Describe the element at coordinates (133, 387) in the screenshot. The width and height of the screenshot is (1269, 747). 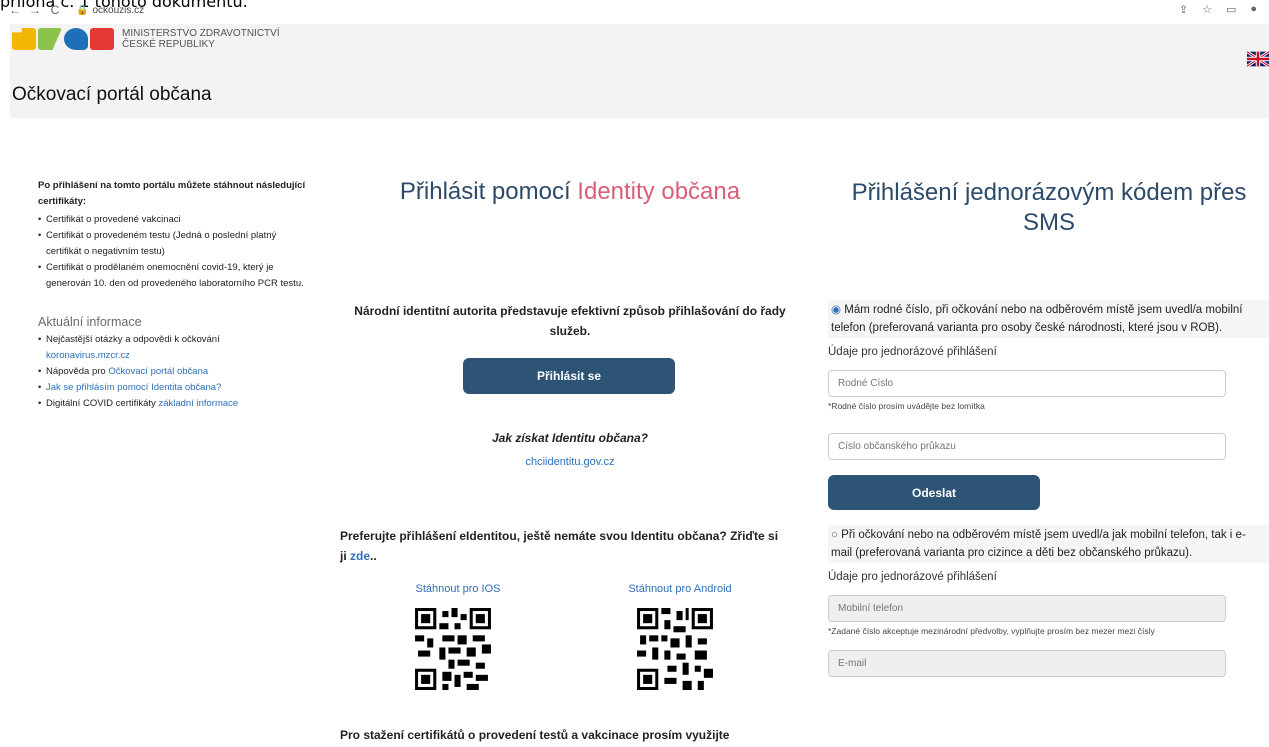
I see `identity-howto-link: Jak se přihlásím pomocí Identita občana?` at that location.